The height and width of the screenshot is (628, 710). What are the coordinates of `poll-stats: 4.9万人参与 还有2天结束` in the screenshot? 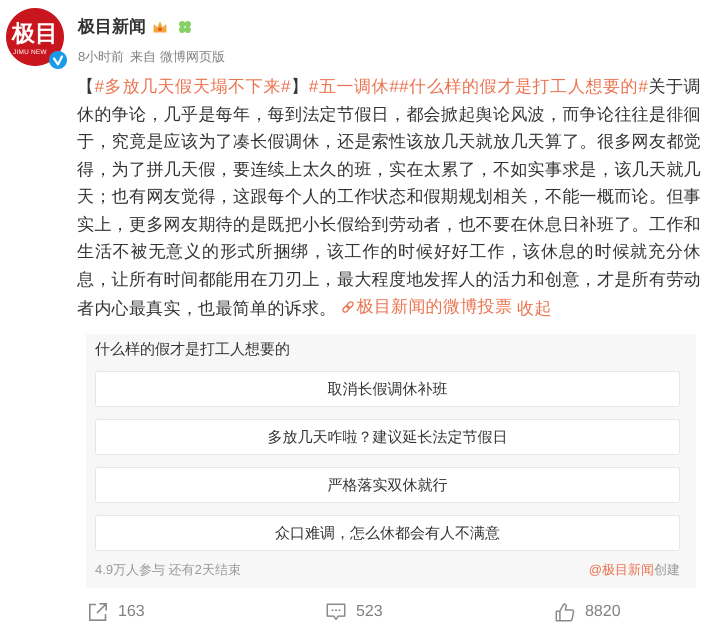 It's located at (168, 570).